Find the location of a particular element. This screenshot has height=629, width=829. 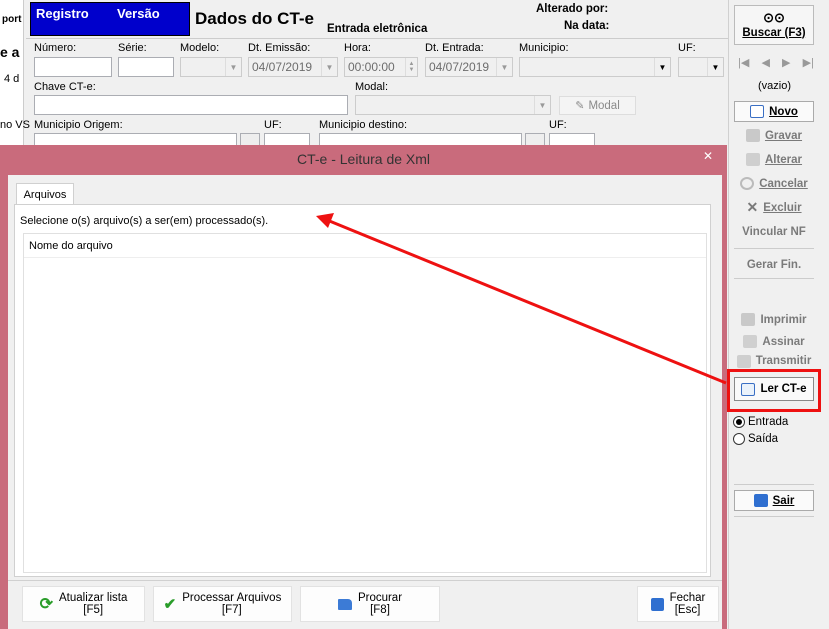

new-document-icon is located at coordinates (757, 111).